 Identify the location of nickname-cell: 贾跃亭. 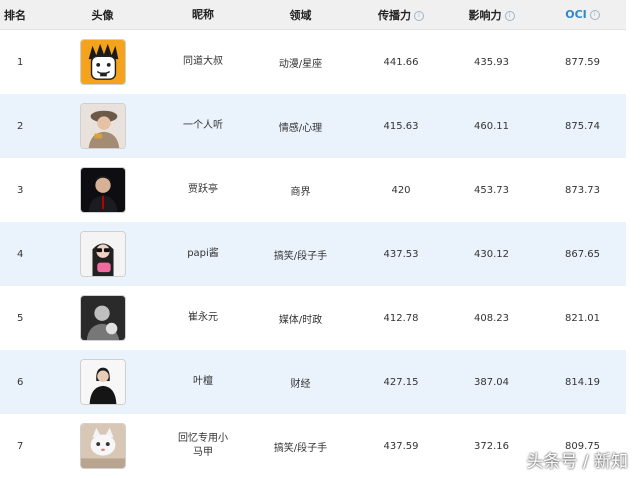
(203, 190).